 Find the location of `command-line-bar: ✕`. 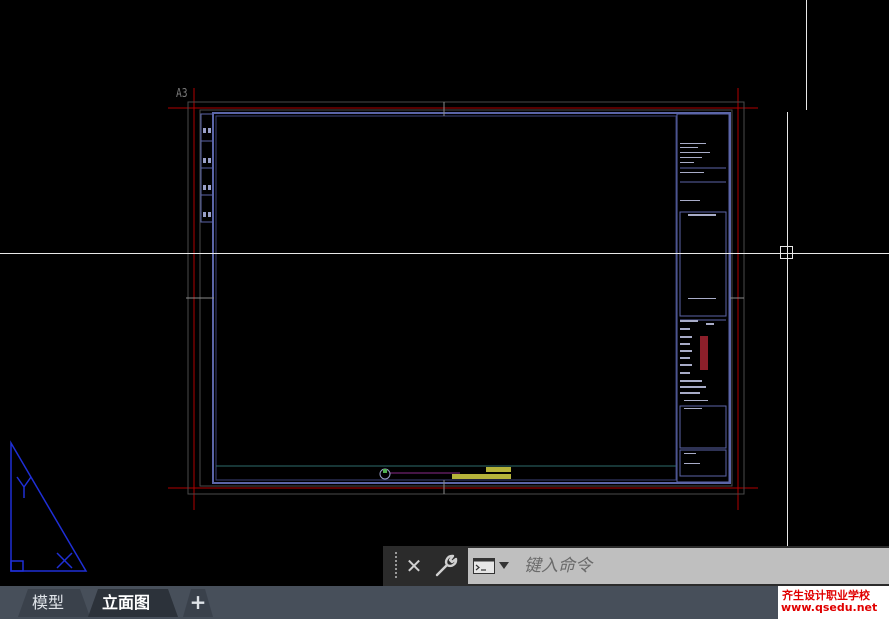

command-line-bar: ✕ is located at coordinates (636, 566).